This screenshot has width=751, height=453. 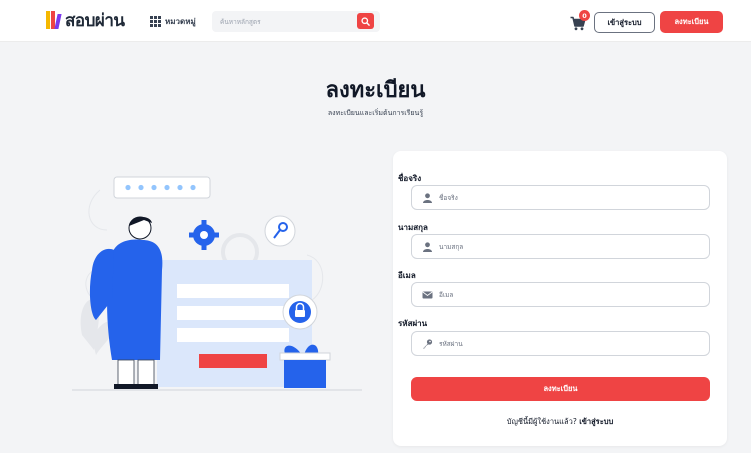 I want to click on search-box, so click(x=296, y=21).